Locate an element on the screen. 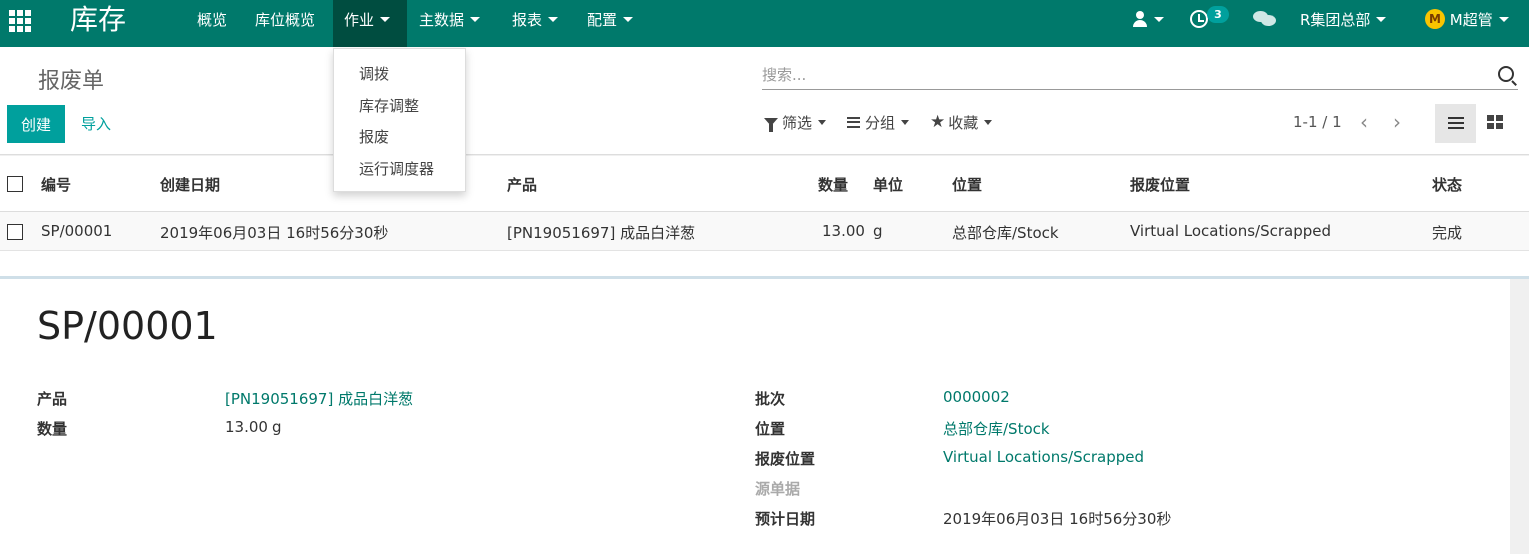 This screenshot has height=554, width=1529. top-navbar: 库存 概览 库位概览 作业 主数据 报表 配置 3 R集团总部 M M超管 is located at coordinates (764, 23).